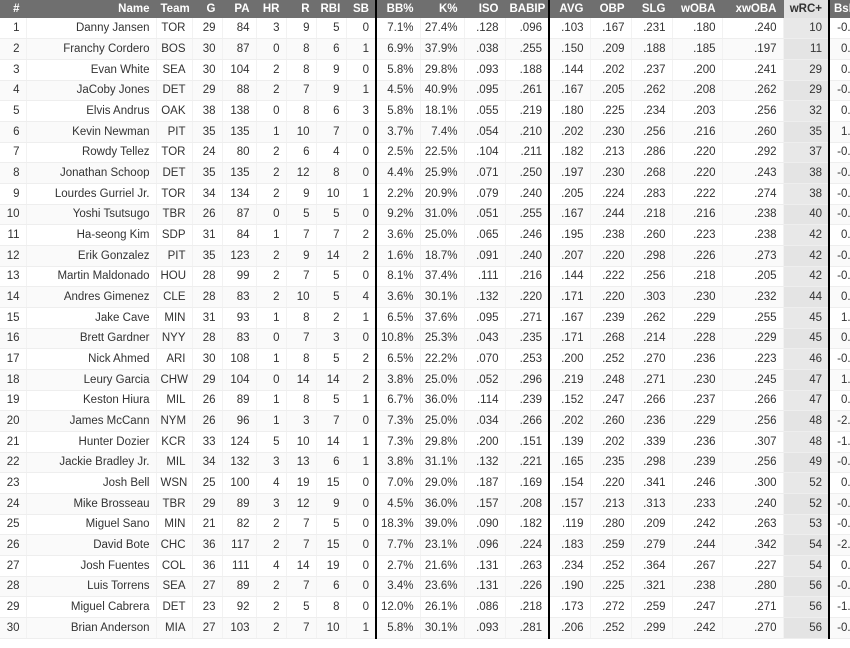  Describe the element at coordinates (91, 504) in the screenshot. I see `player-name-cell: Mike Brosseau` at that location.